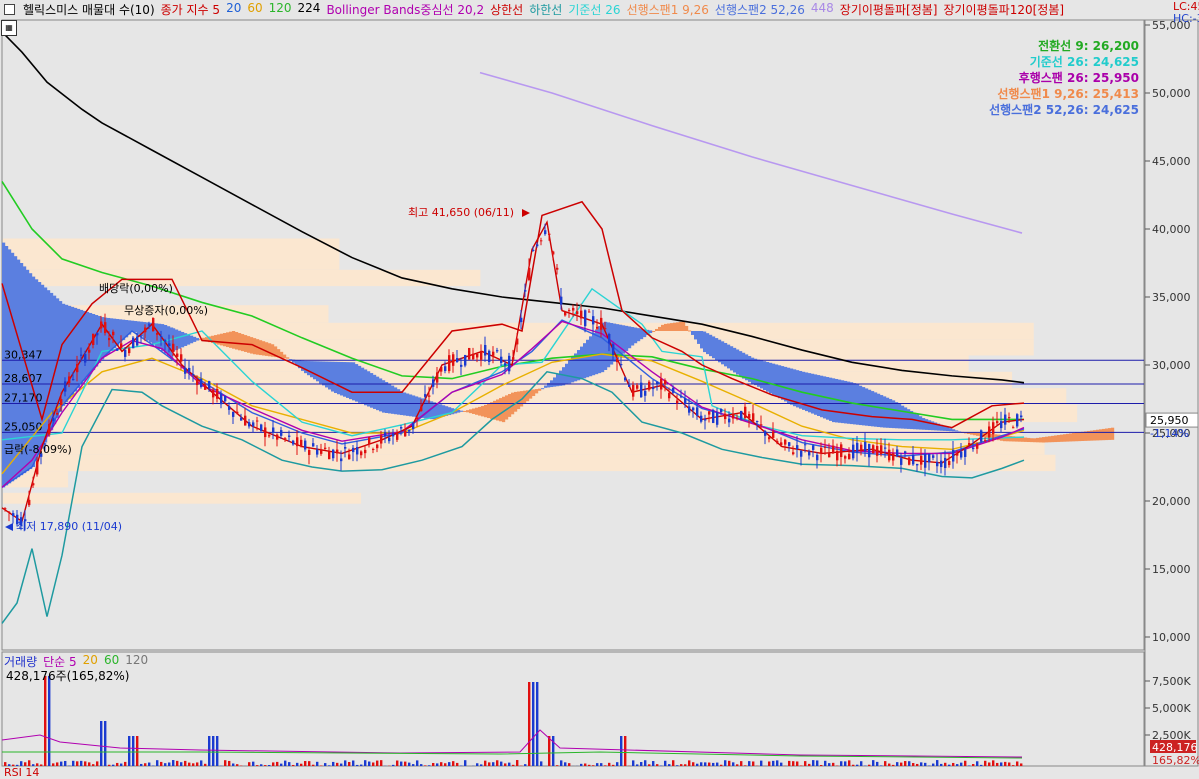 Image resolution: width=1199 pixels, height=779 pixels. I want to click on header-legend-item: 60, so click(254, 9).